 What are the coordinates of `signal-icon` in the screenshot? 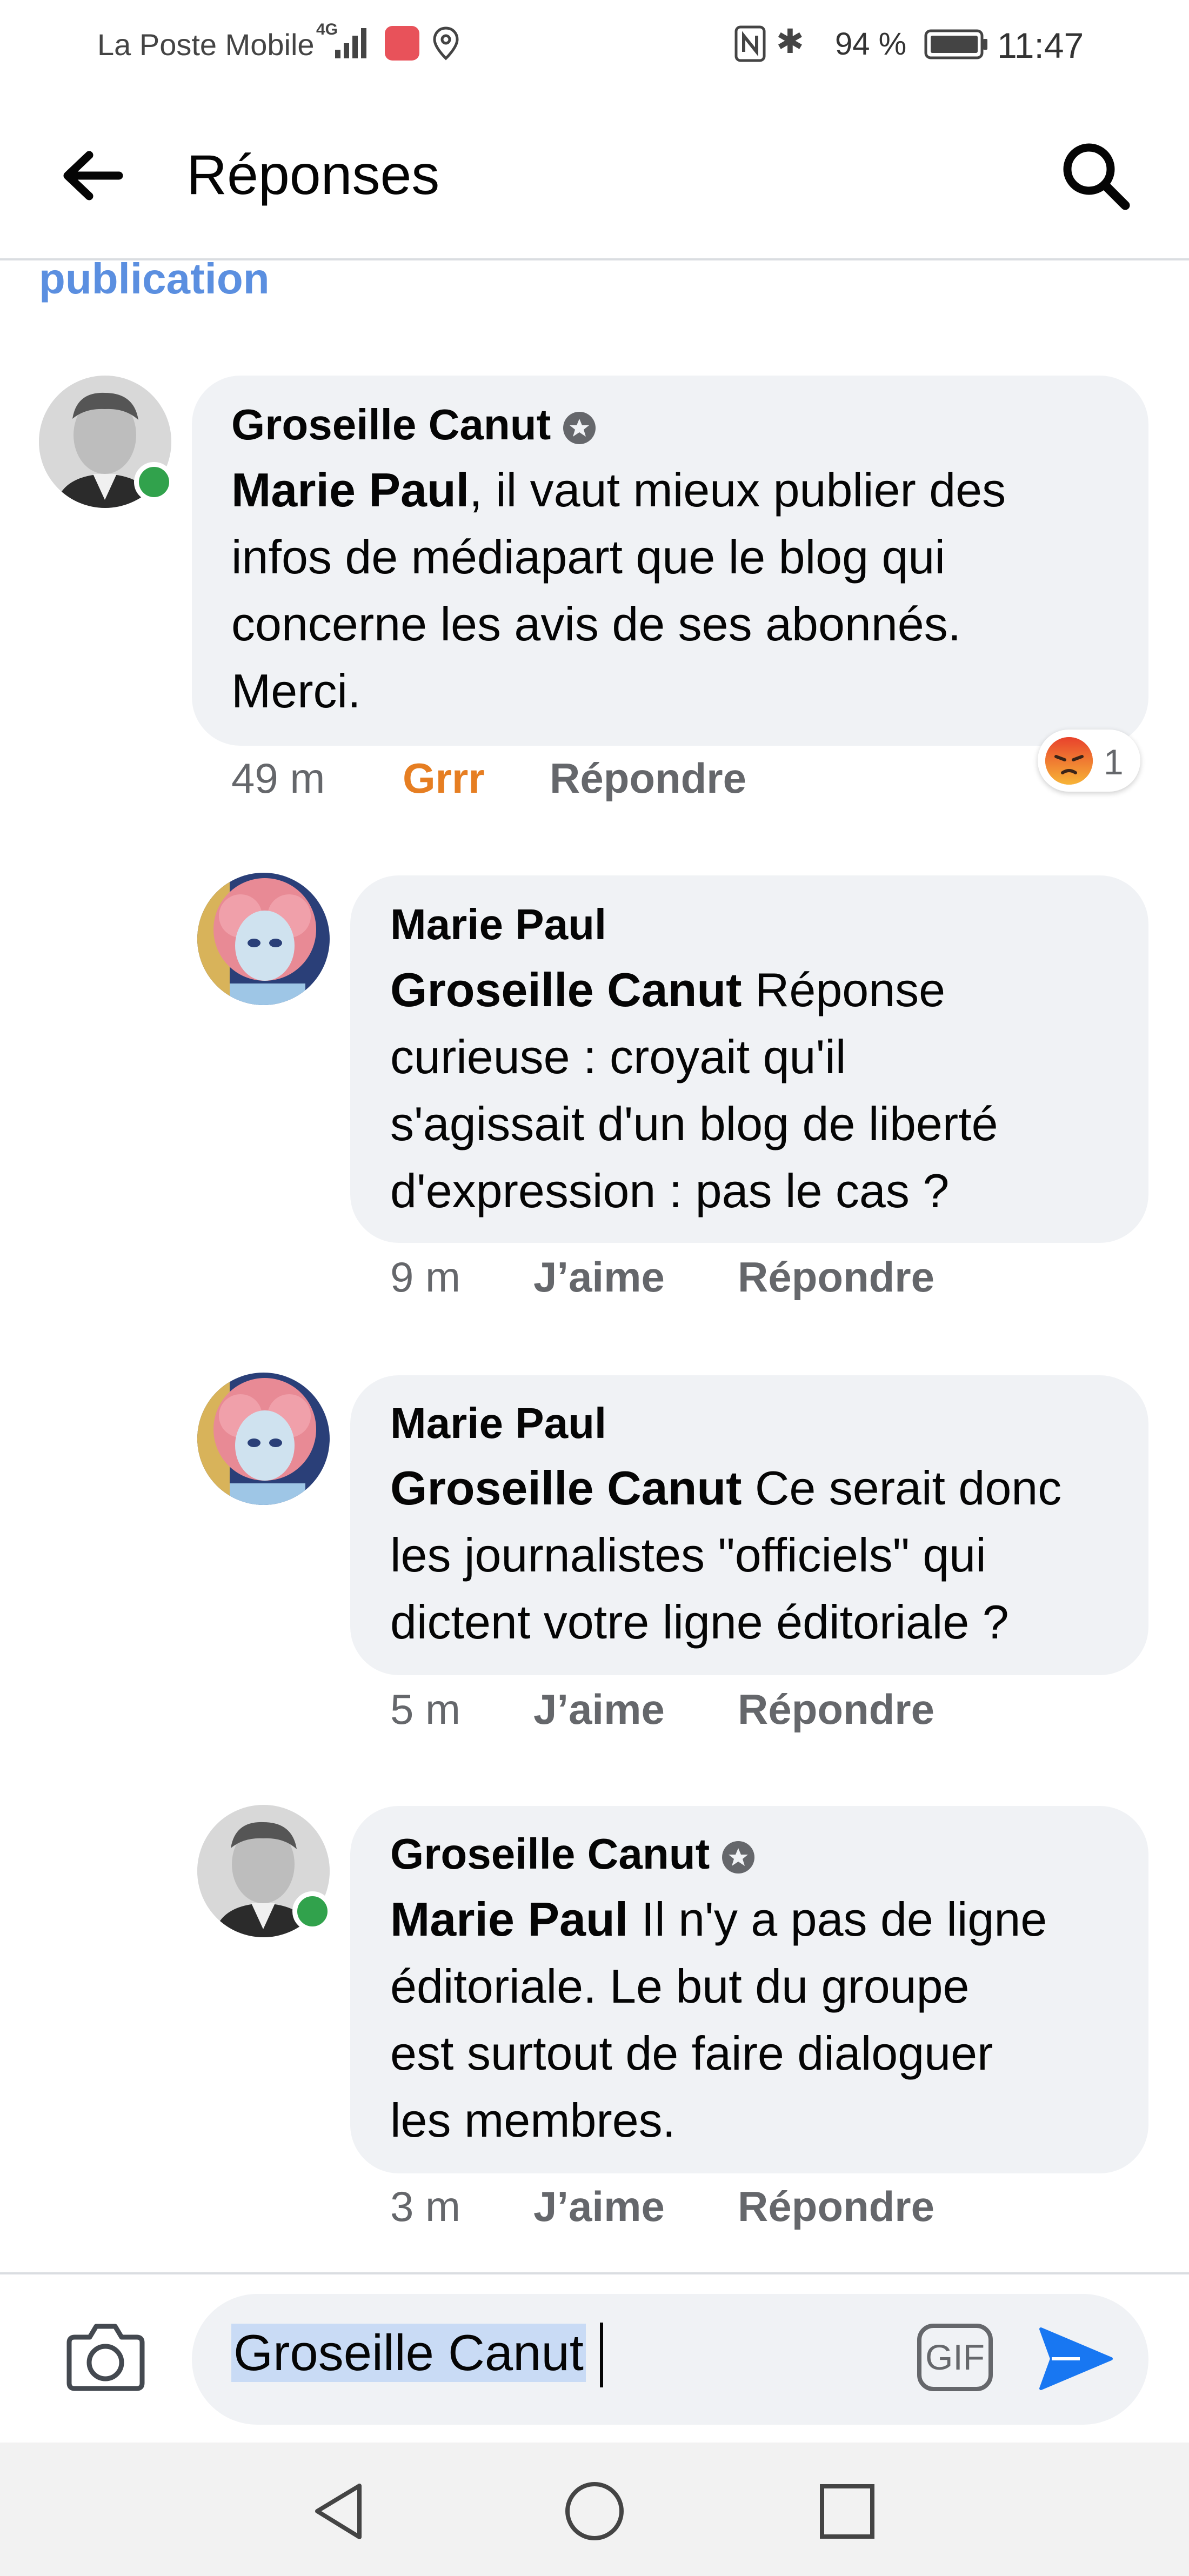 It's located at (350, 43).